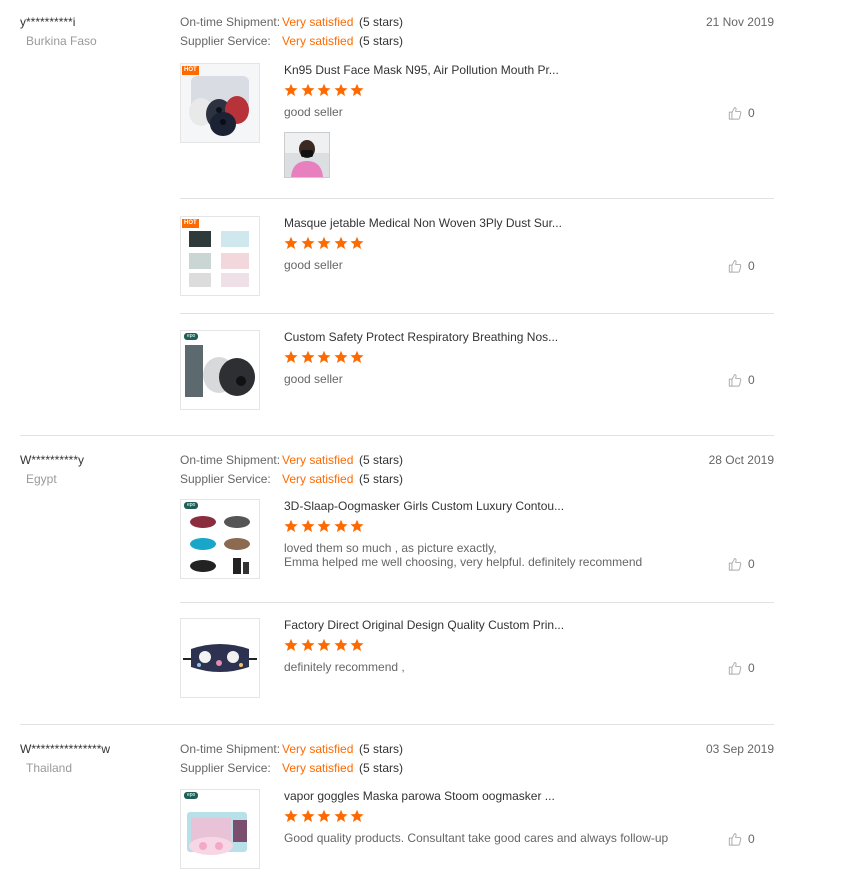 The width and height of the screenshot is (860, 893). I want to click on shipment-label: On-time Shipment:, so click(230, 460).